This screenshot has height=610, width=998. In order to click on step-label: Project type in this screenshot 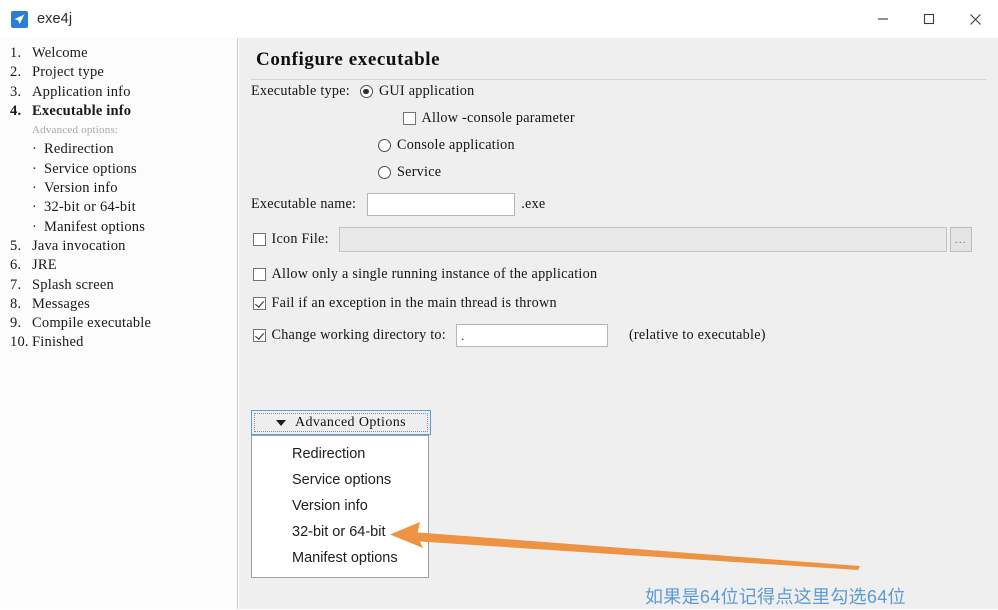, I will do `click(68, 72)`.